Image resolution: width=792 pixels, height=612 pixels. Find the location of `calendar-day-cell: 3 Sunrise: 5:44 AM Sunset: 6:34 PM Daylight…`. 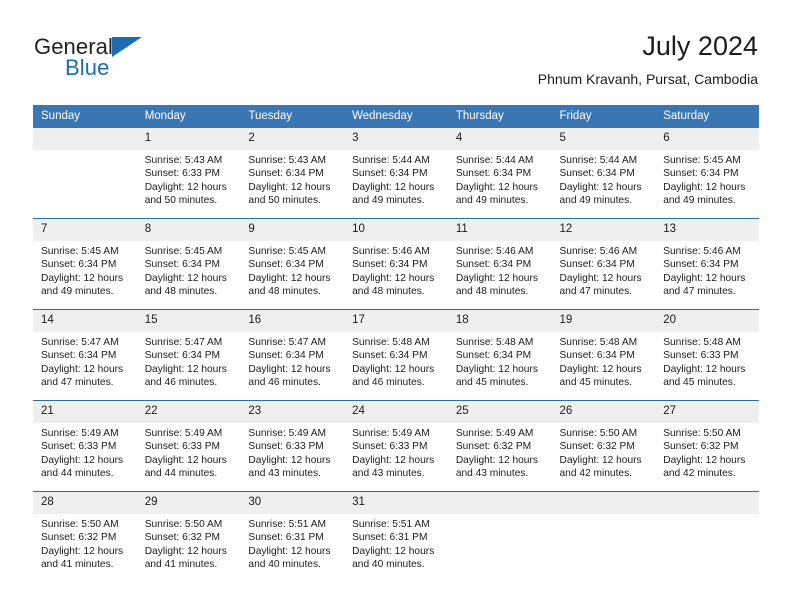

calendar-day-cell: 3 Sunrise: 5:44 AM Sunset: 6:34 PM Daylight… is located at coordinates (396, 173).